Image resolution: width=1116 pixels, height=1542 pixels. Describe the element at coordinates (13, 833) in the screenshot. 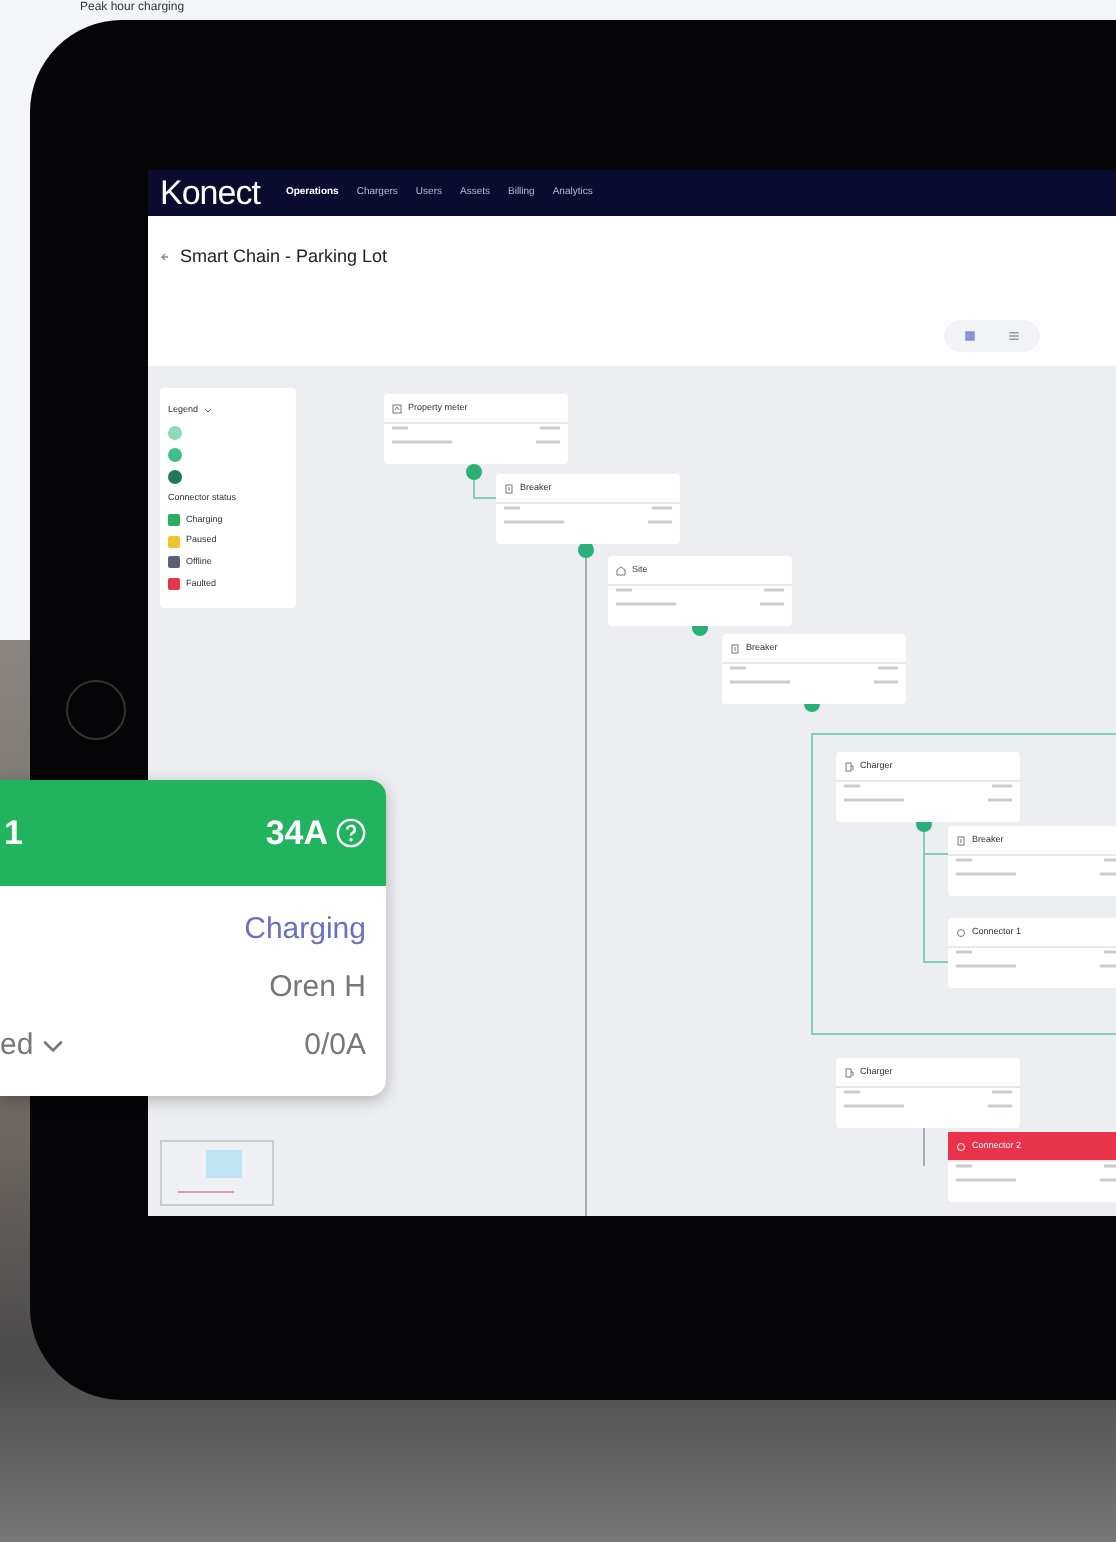

I see `popup-title: 1` at that location.